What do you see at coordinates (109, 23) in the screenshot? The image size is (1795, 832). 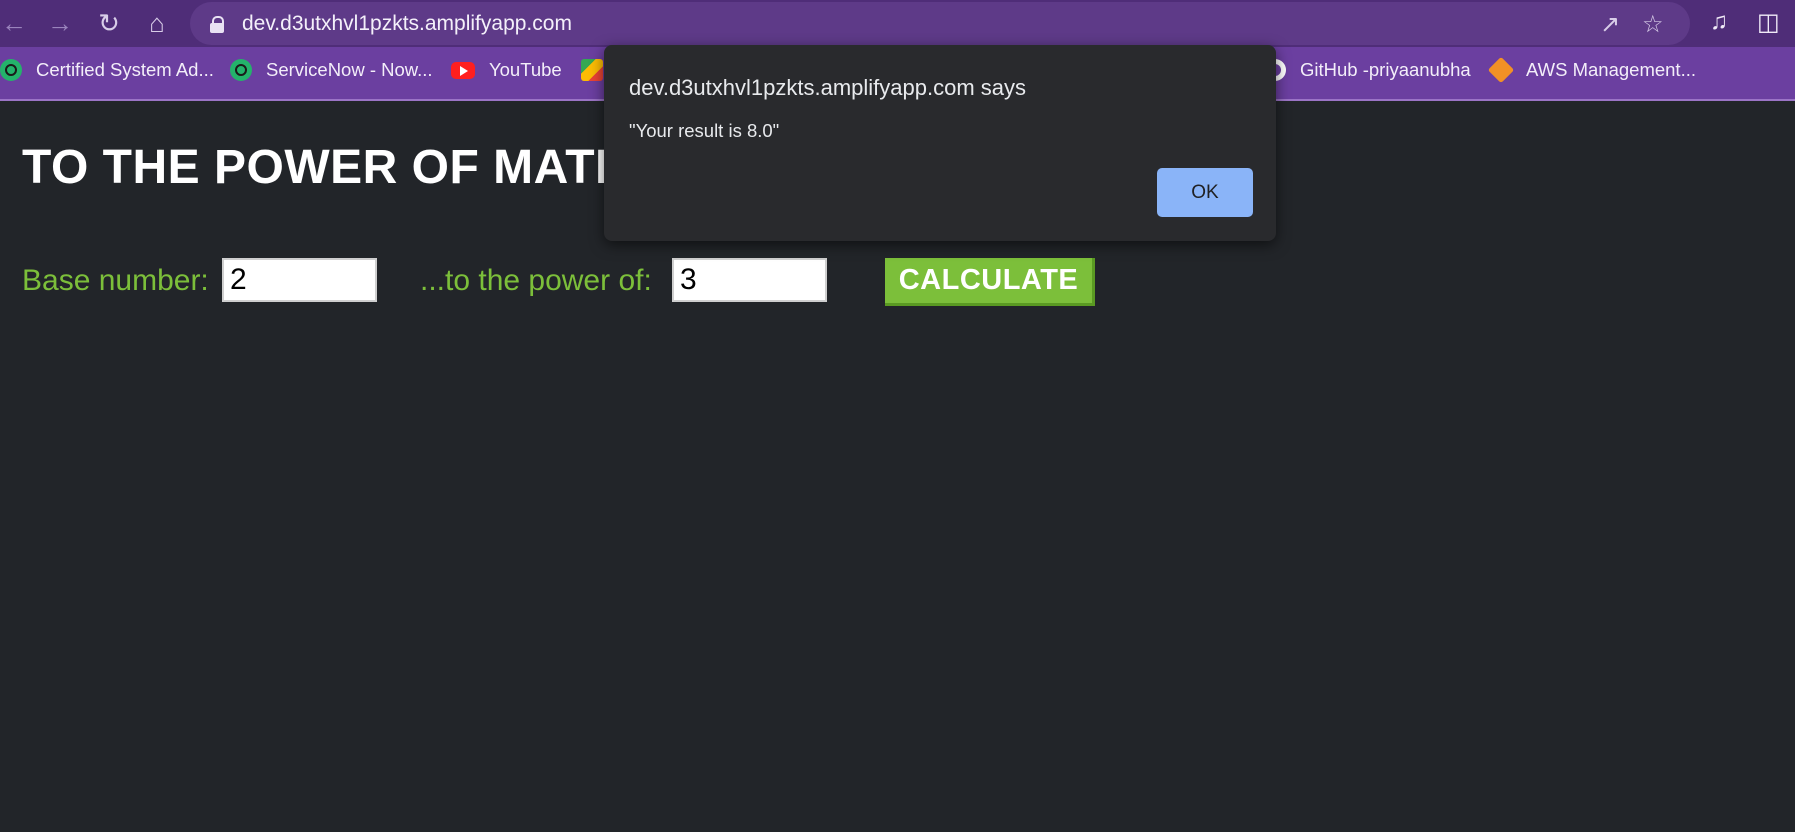 I see `reload-icon: ↻` at bounding box center [109, 23].